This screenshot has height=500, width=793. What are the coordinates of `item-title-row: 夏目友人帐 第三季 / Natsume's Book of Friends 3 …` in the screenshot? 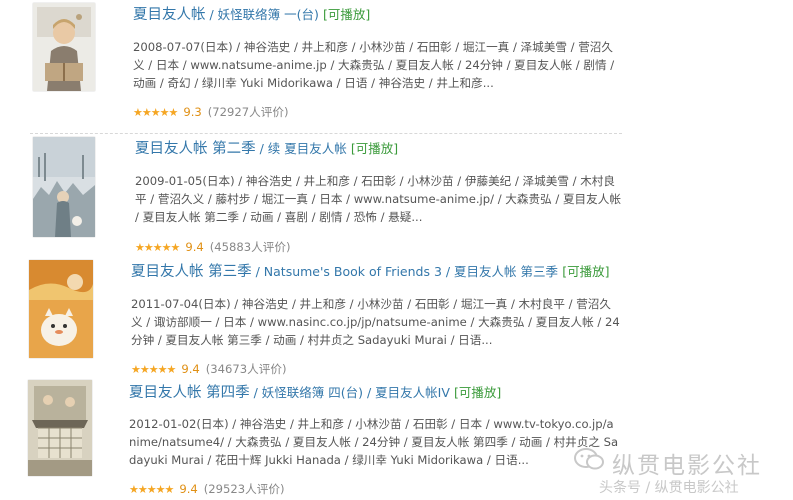 It's located at (370, 272).